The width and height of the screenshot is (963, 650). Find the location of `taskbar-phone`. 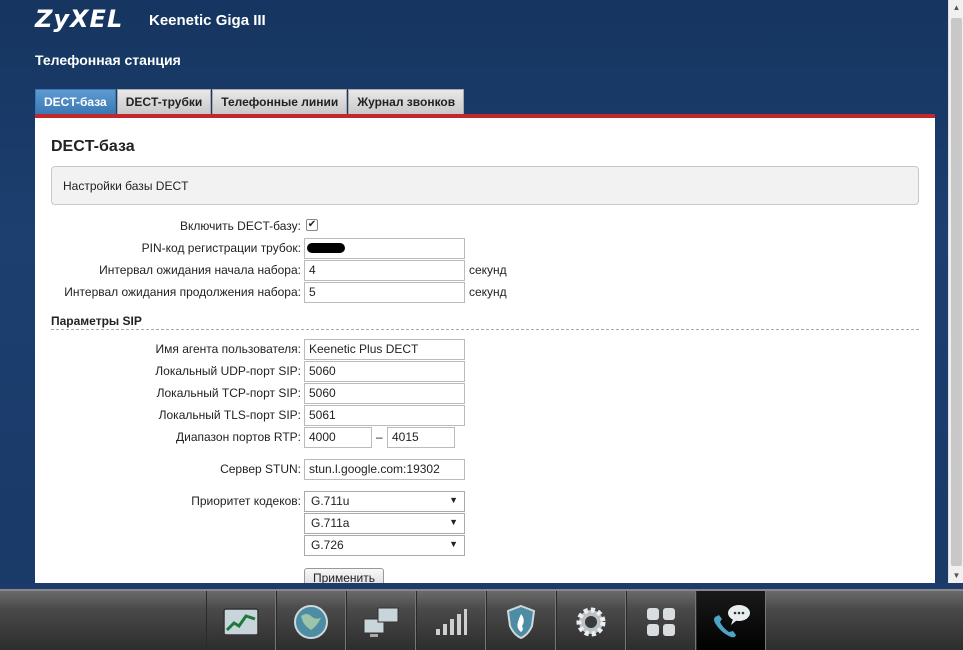

taskbar-phone is located at coordinates (731, 620).